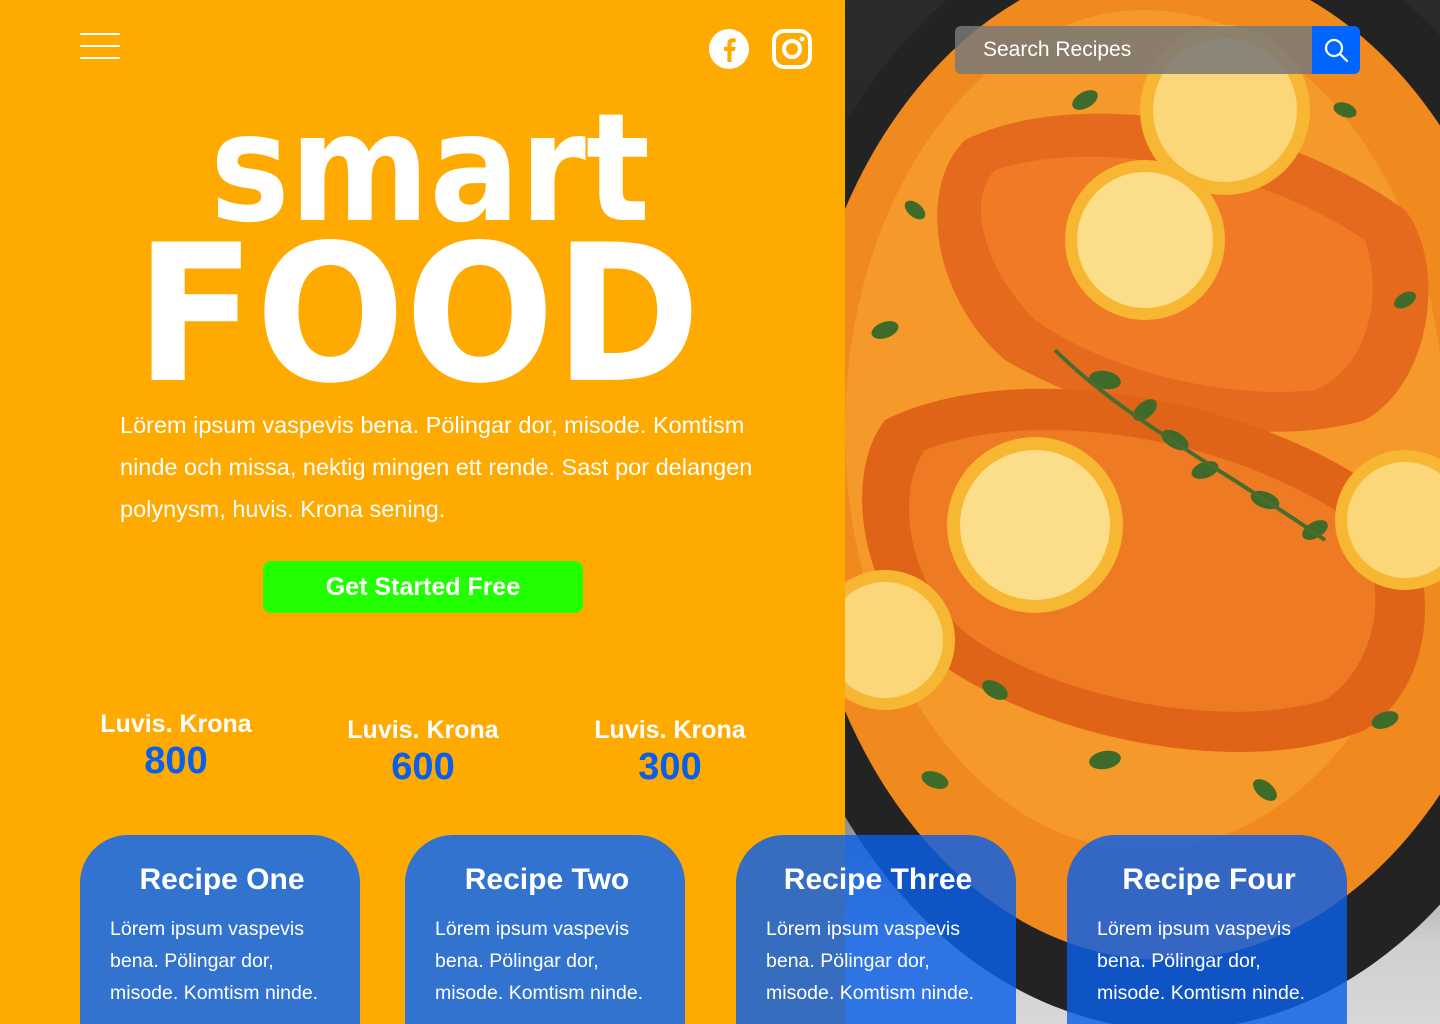 The image size is (1440, 1024). What do you see at coordinates (176, 761) in the screenshot?
I see `stat-value: 800` at bounding box center [176, 761].